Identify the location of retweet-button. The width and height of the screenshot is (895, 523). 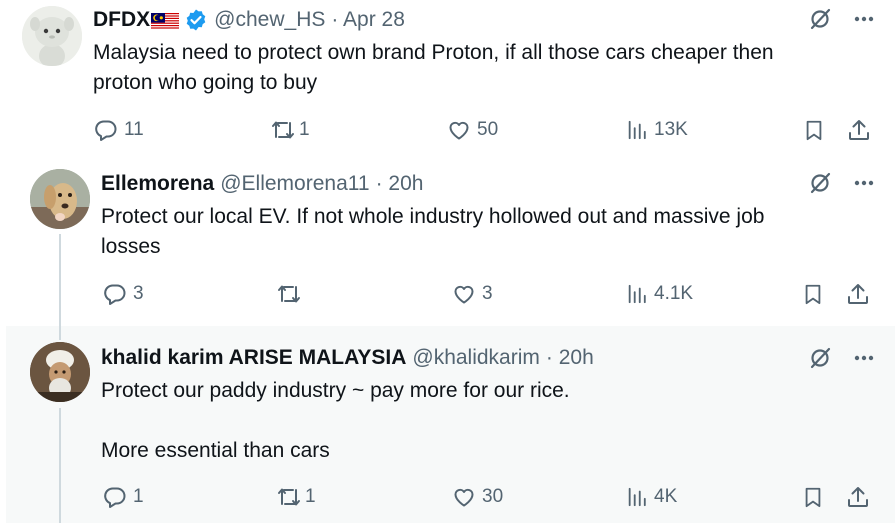
(292, 294).